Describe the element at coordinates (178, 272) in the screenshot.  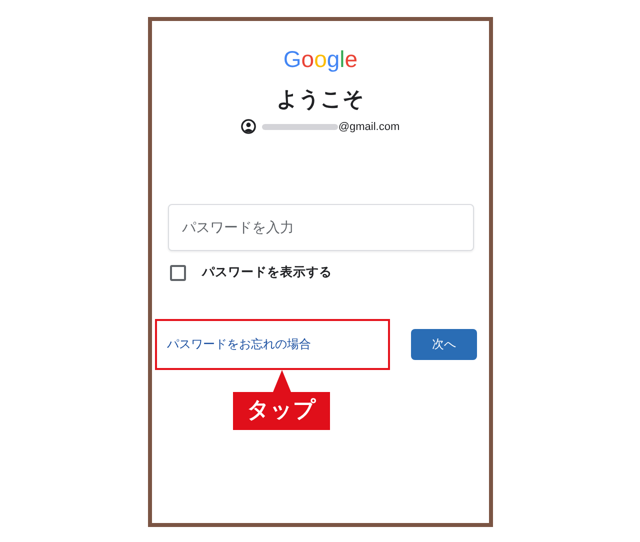
I see `show-password-checkbox` at that location.